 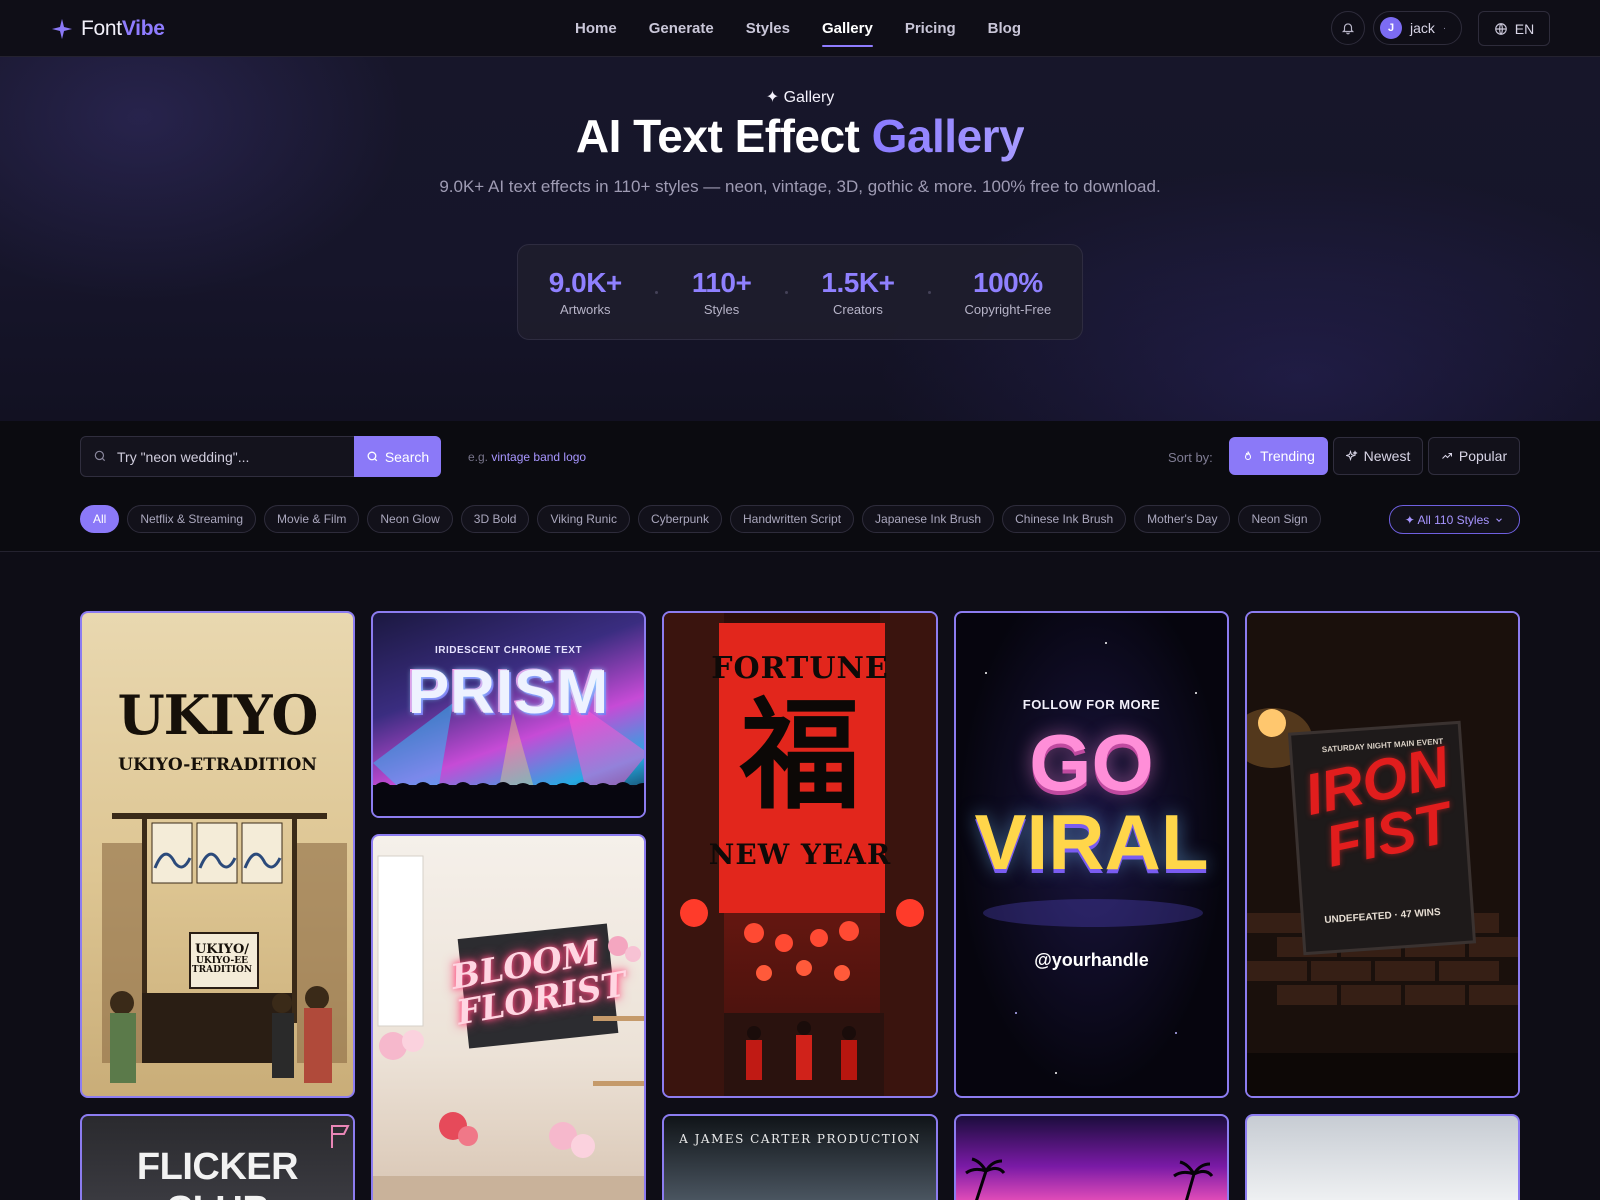 What do you see at coordinates (1091, 762) in the screenshot?
I see `viral-line1: GO` at bounding box center [1091, 762].